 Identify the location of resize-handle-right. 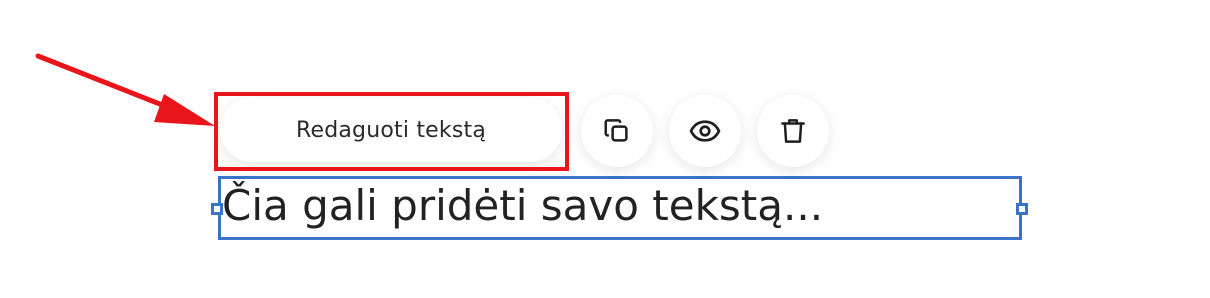
(1022, 209).